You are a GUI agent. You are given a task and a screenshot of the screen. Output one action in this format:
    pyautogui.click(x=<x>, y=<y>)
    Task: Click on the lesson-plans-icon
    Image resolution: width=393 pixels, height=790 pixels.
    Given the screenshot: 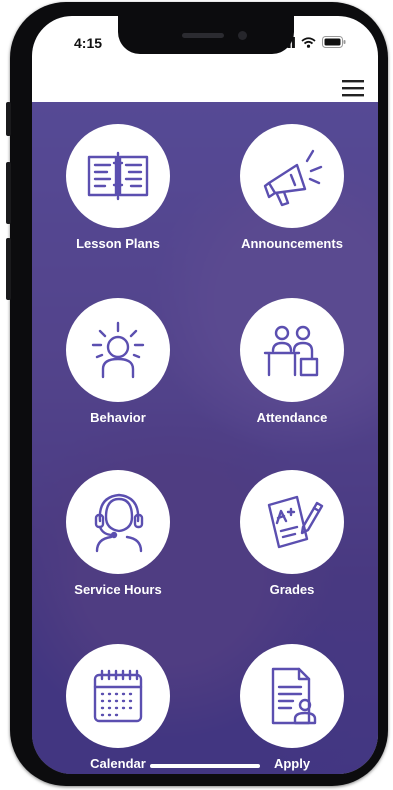 What is the action you would take?
    pyautogui.click(x=118, y=176)
    